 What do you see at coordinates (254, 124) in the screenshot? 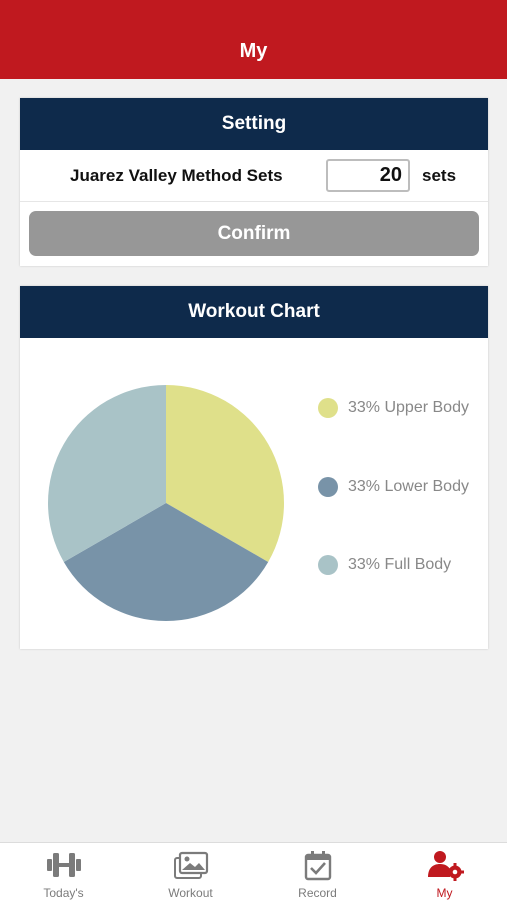
I see `setting-header: Setting` at bounding box center [254, 124].